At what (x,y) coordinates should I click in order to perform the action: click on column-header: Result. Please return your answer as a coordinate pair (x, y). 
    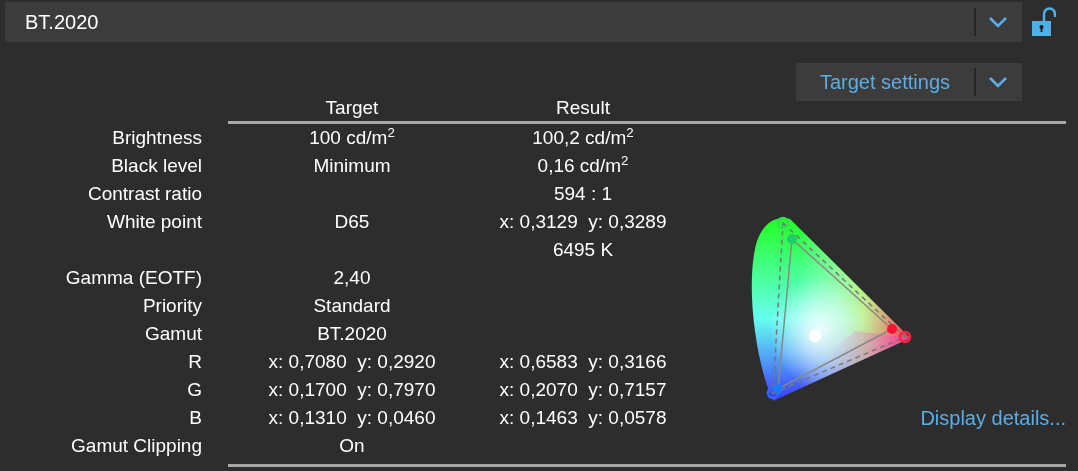
    Looking at the image, I should click on (583, 108).